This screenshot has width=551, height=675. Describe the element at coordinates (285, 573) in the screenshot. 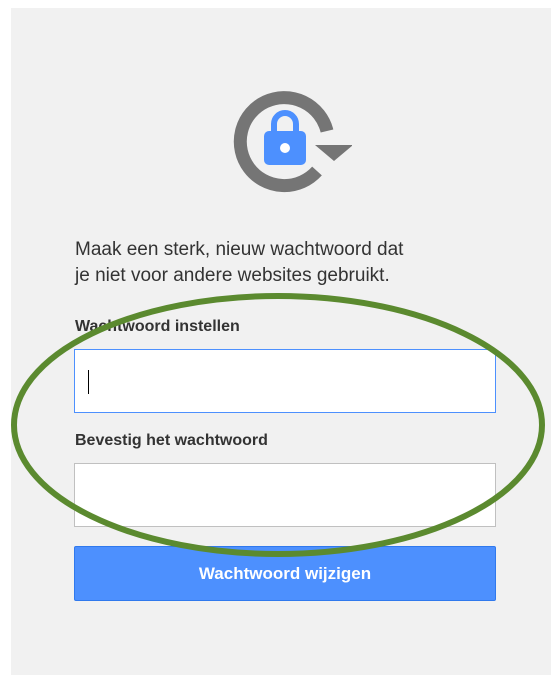

I see `change-password-button: Wachtwoord wijzigen` at that location.